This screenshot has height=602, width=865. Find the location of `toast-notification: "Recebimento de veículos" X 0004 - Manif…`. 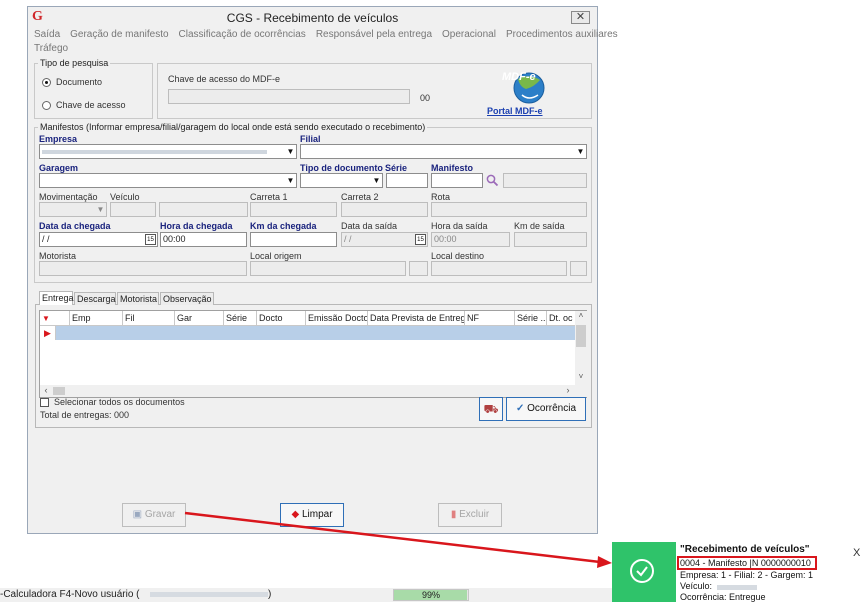

toast-notification: "Recebimento de veículos" X 0004 - Manif… is located at coordinates (738, 572).